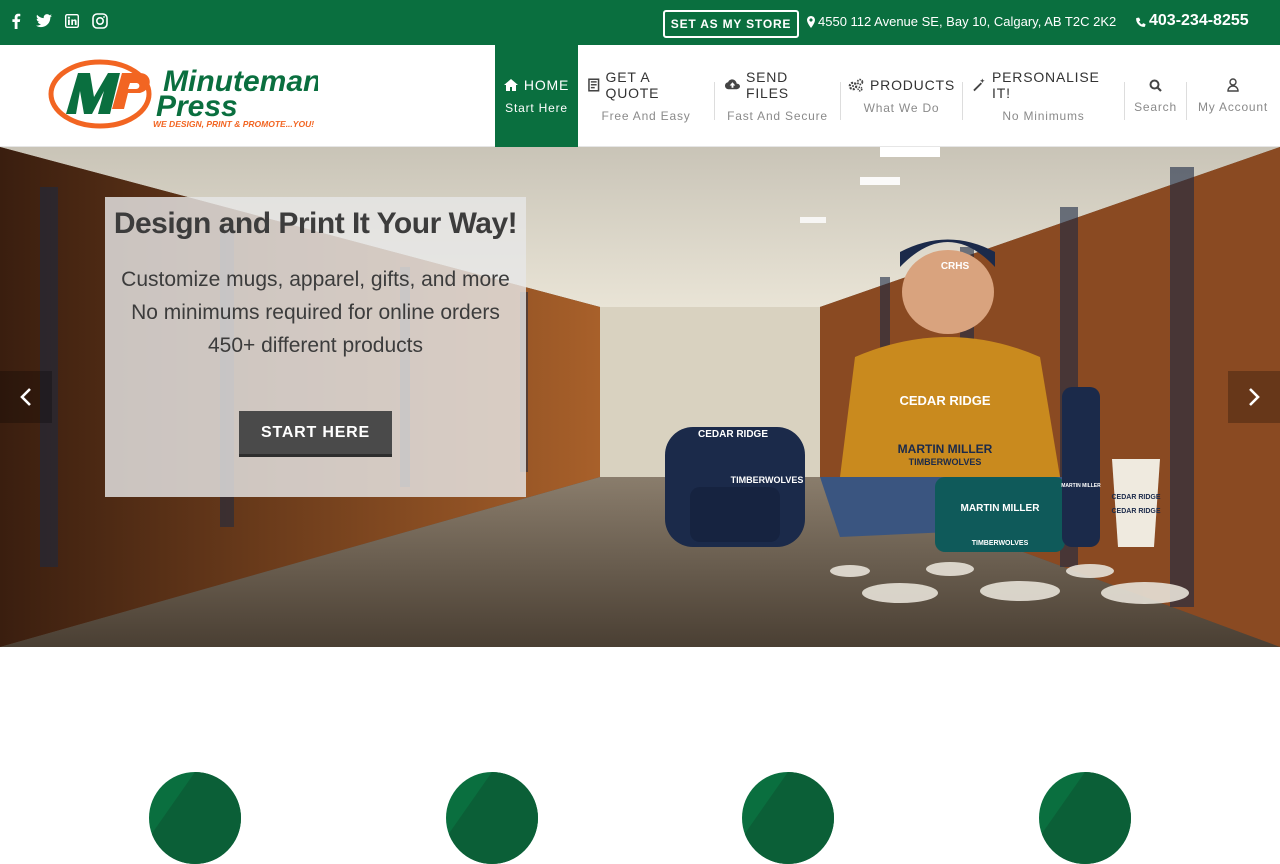 This screenshot has width=1280, height=864. Describe the element at coordinates (1135, 511) in the screenshot. I see `cup-text-2: CEDAR RIDGE` at that location.